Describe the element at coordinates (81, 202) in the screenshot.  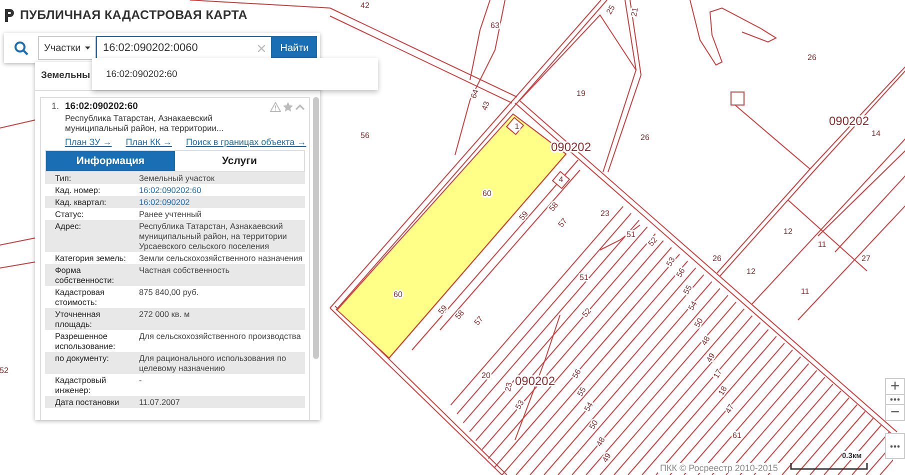
I see `attribute-label: Кад. квартал:` at that location.